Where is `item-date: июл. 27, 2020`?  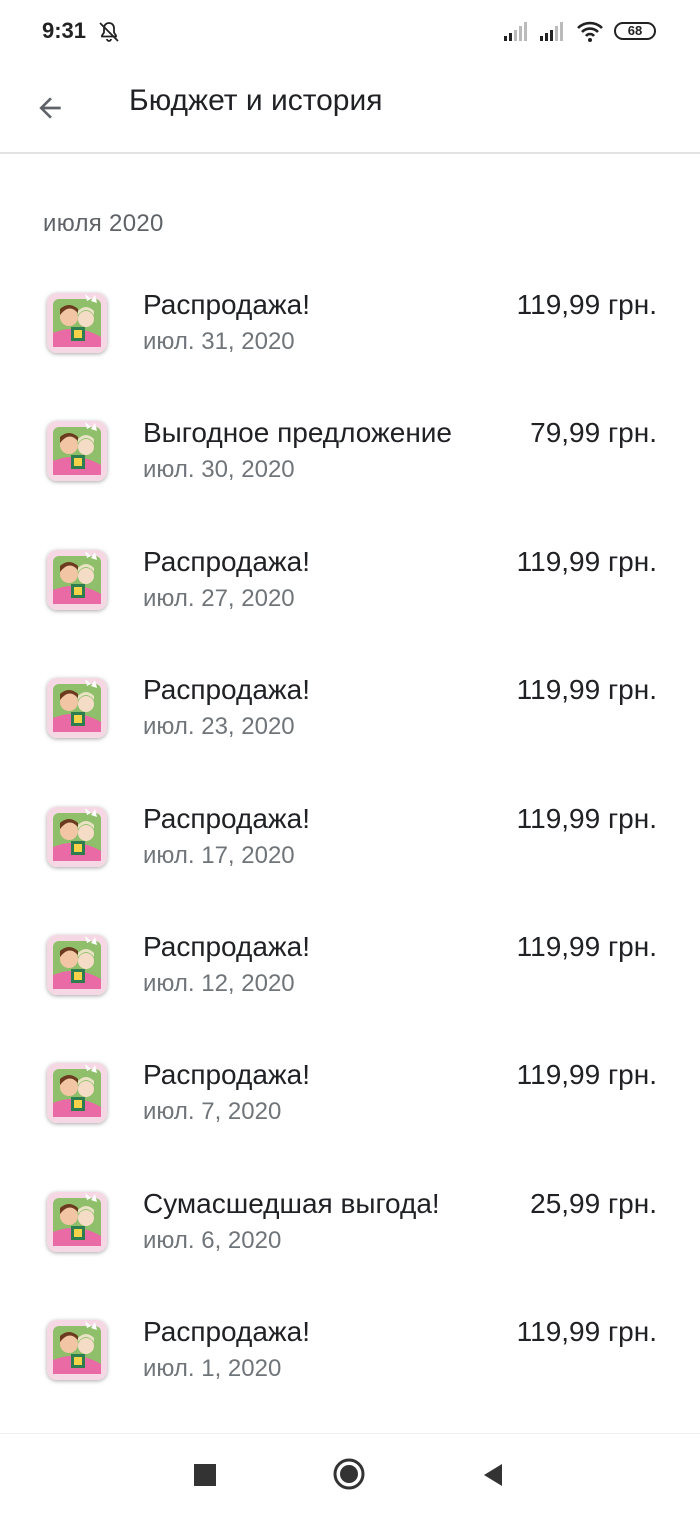 item-date: июл. 27, 2020 is located at coordinates (219, 598).